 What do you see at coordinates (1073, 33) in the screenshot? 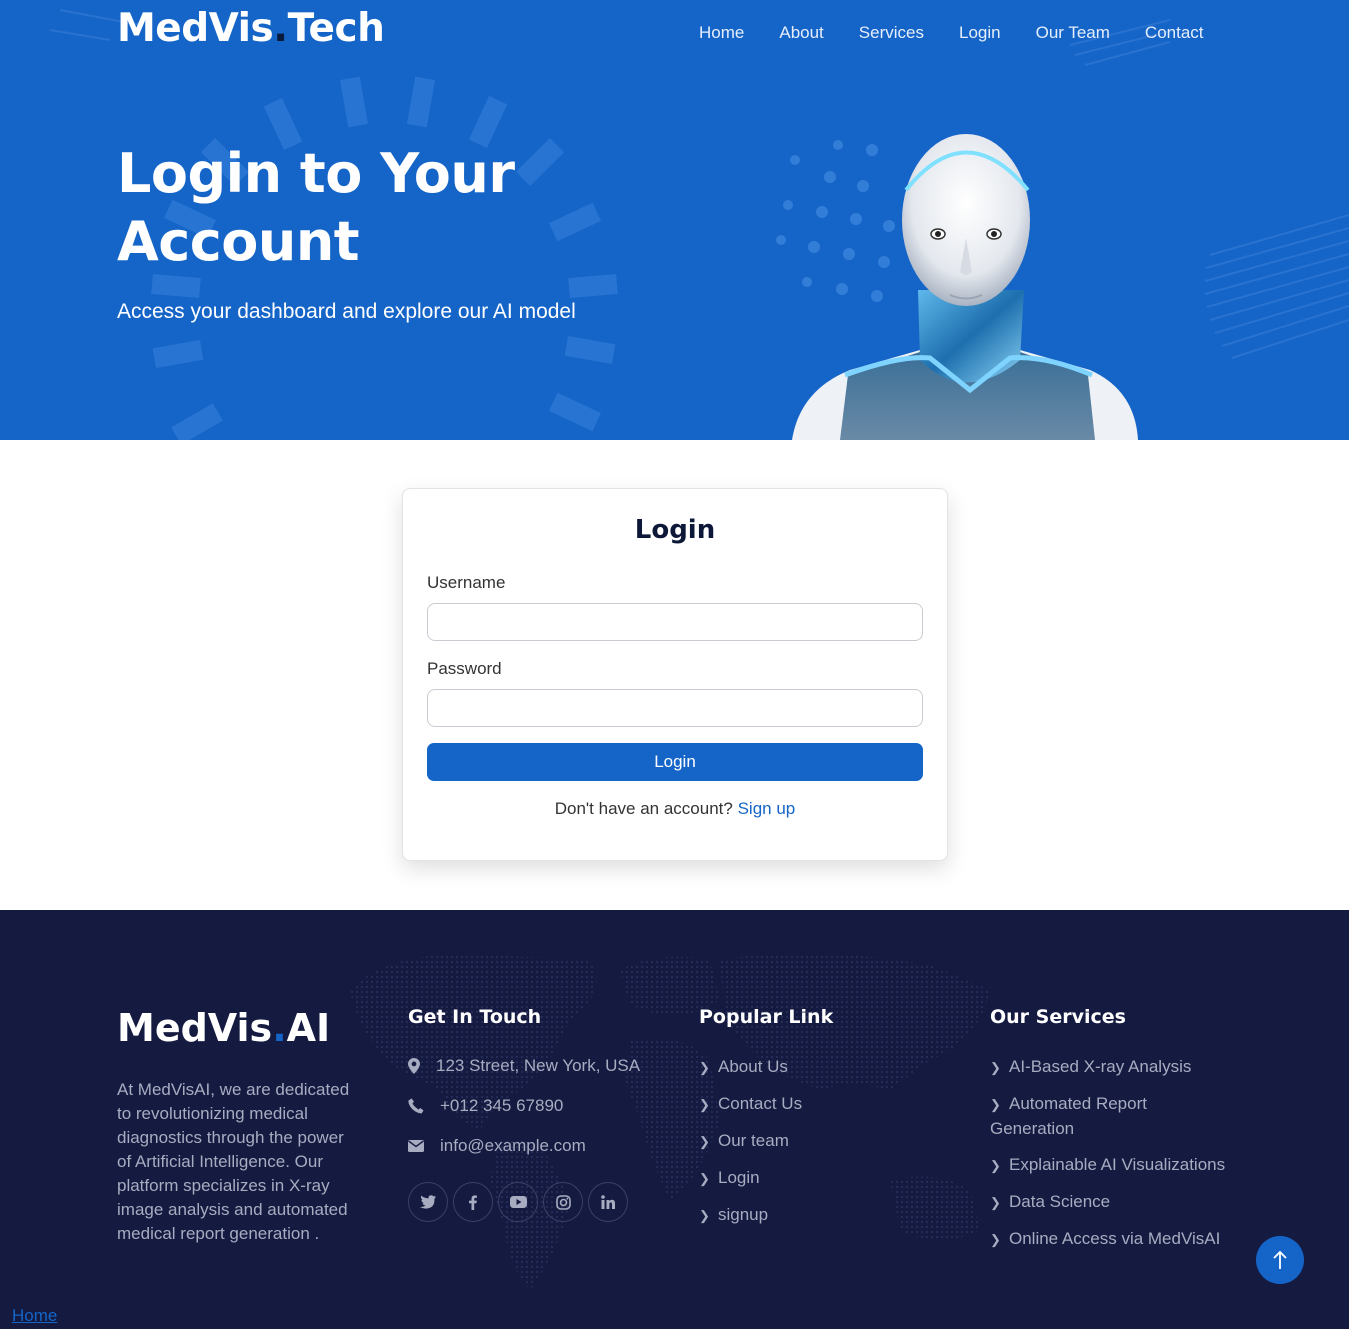
I see `nav-our-team: Our Team` at bounding box center [1073, 33].